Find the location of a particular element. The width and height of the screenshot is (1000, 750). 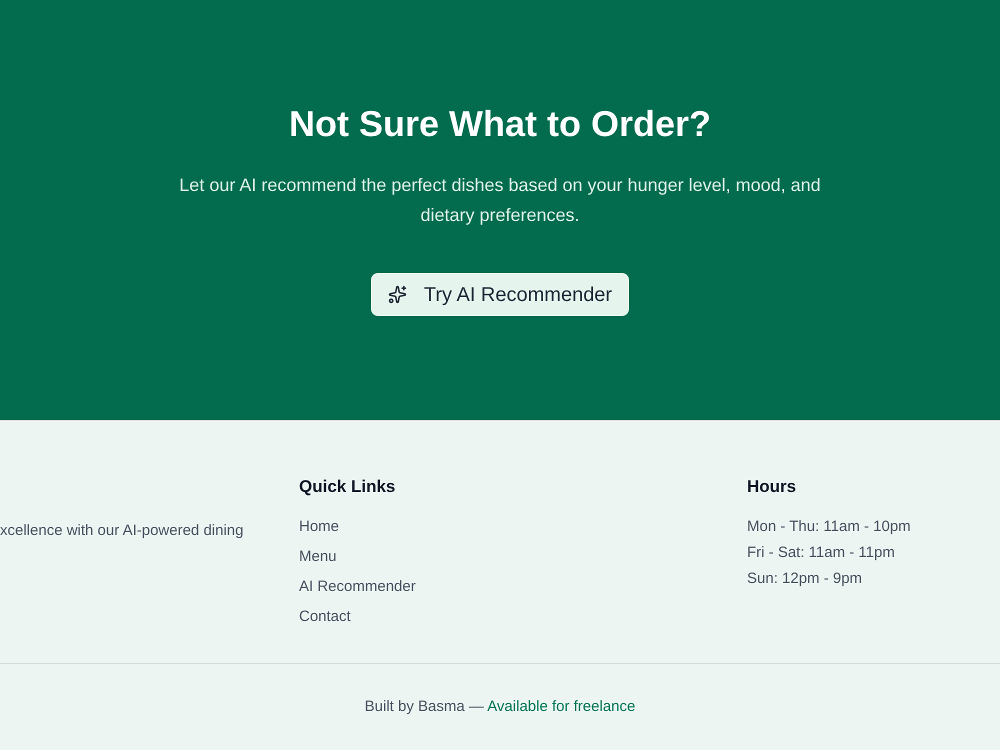

column-heading: Quick Links is located at coordinates (347, 487).